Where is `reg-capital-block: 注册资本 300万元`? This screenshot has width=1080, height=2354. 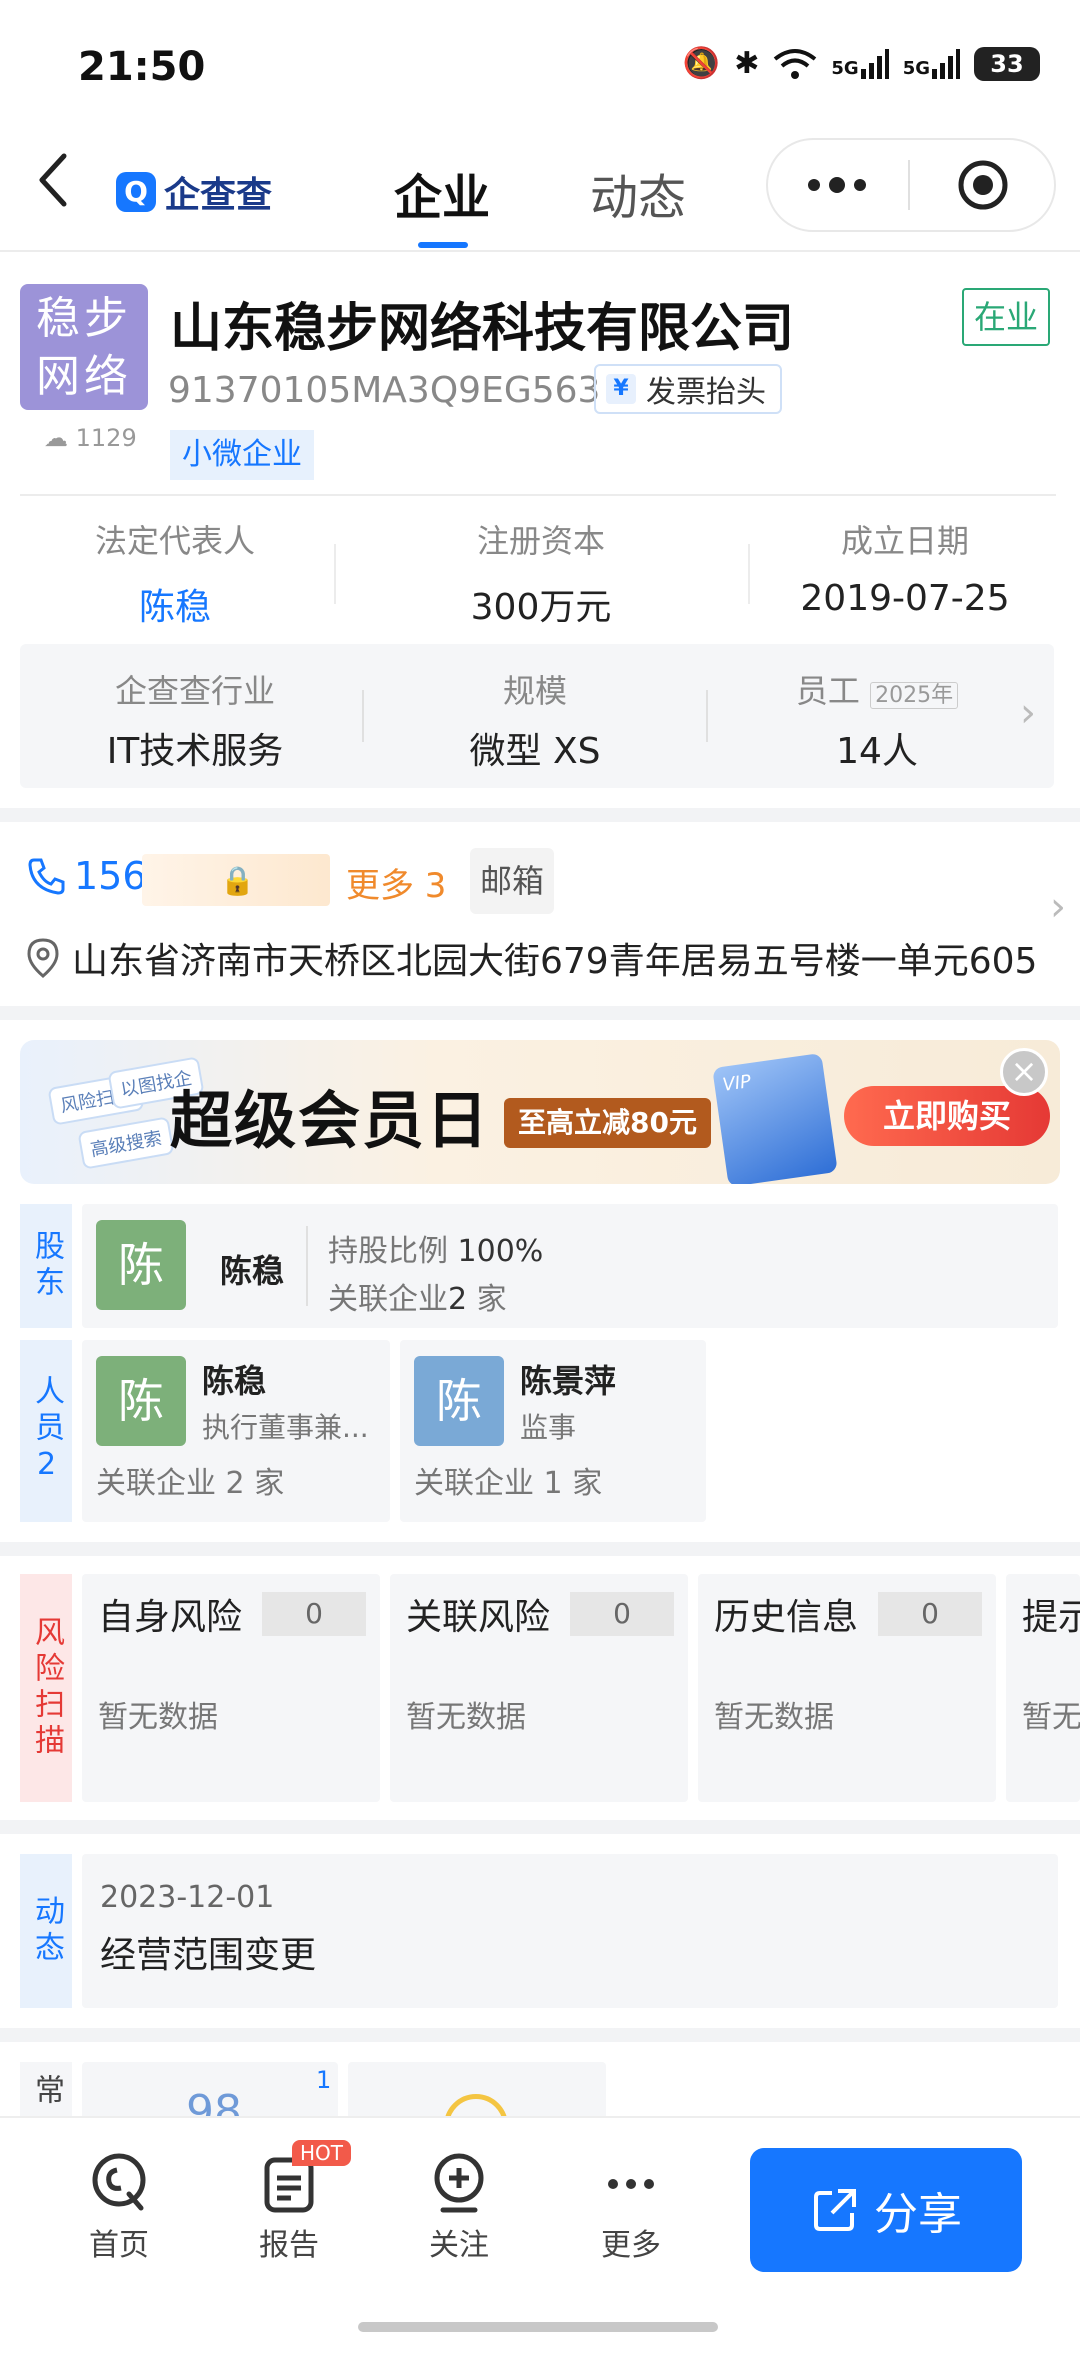 reg-capital-block: 注册资本 300万元 is located at coordinates (541, 573).